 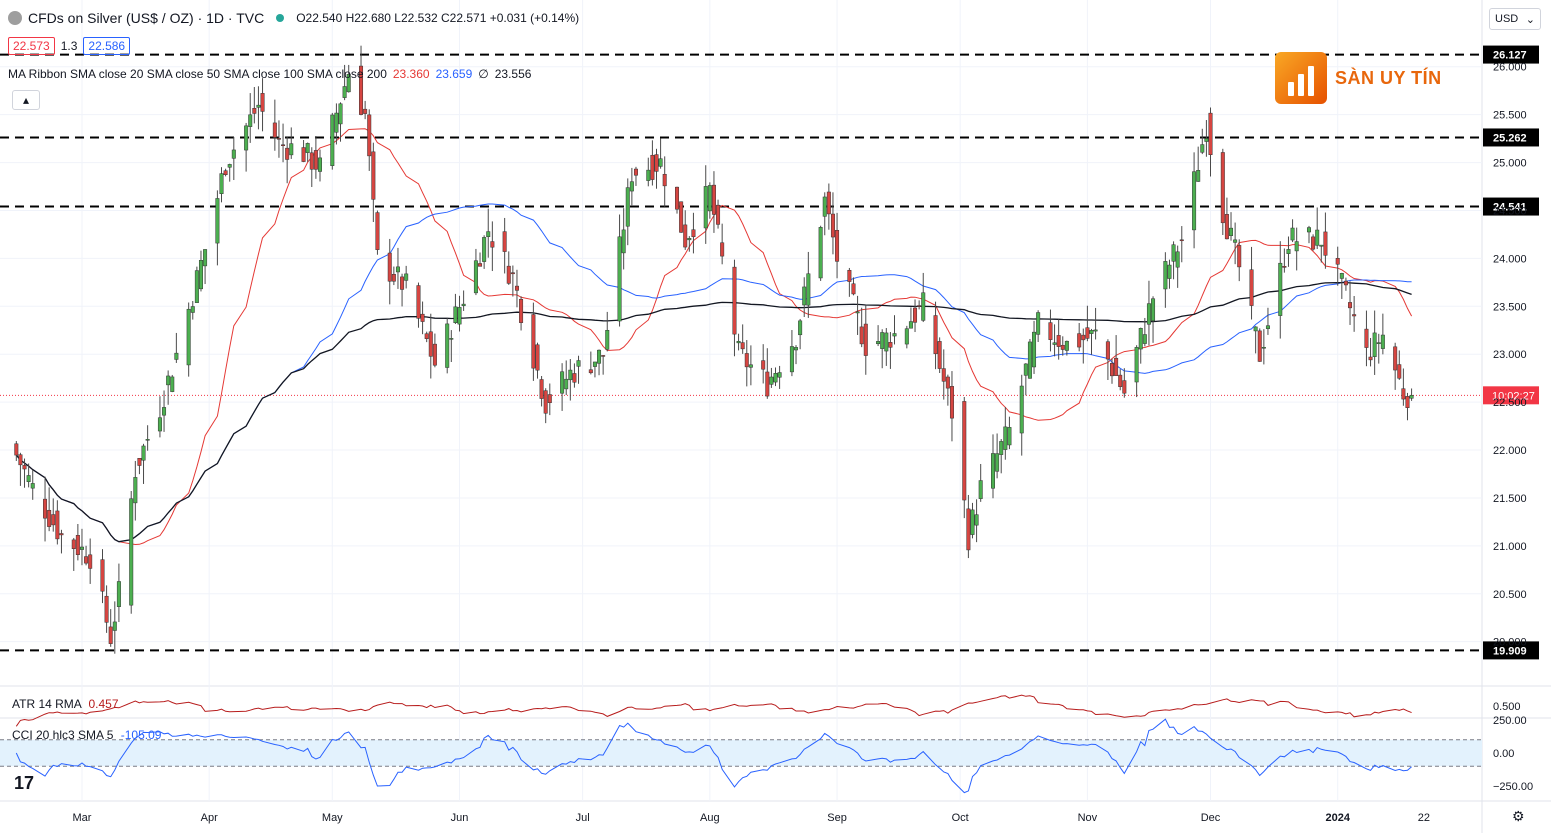 I want to click on cci-pane: 250.00 0.00 −250.00, so click(x=766, y=754).